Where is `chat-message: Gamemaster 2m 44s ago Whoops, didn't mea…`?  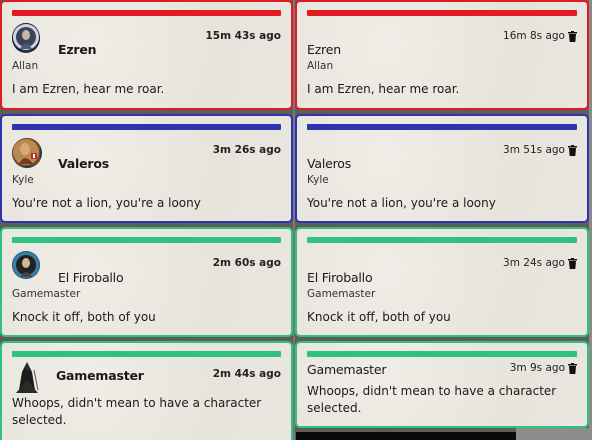 chat-message: Gamemaster 2m 44s ago Whoops, didn't mea… is located at coordinates (146, 390).